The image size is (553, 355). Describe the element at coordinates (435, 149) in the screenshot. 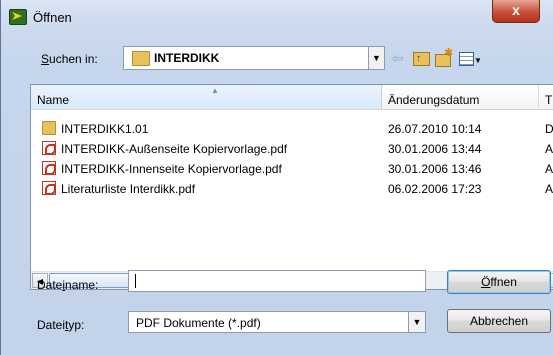

I see `file-date: 30.01.2006 13:44` at that location.